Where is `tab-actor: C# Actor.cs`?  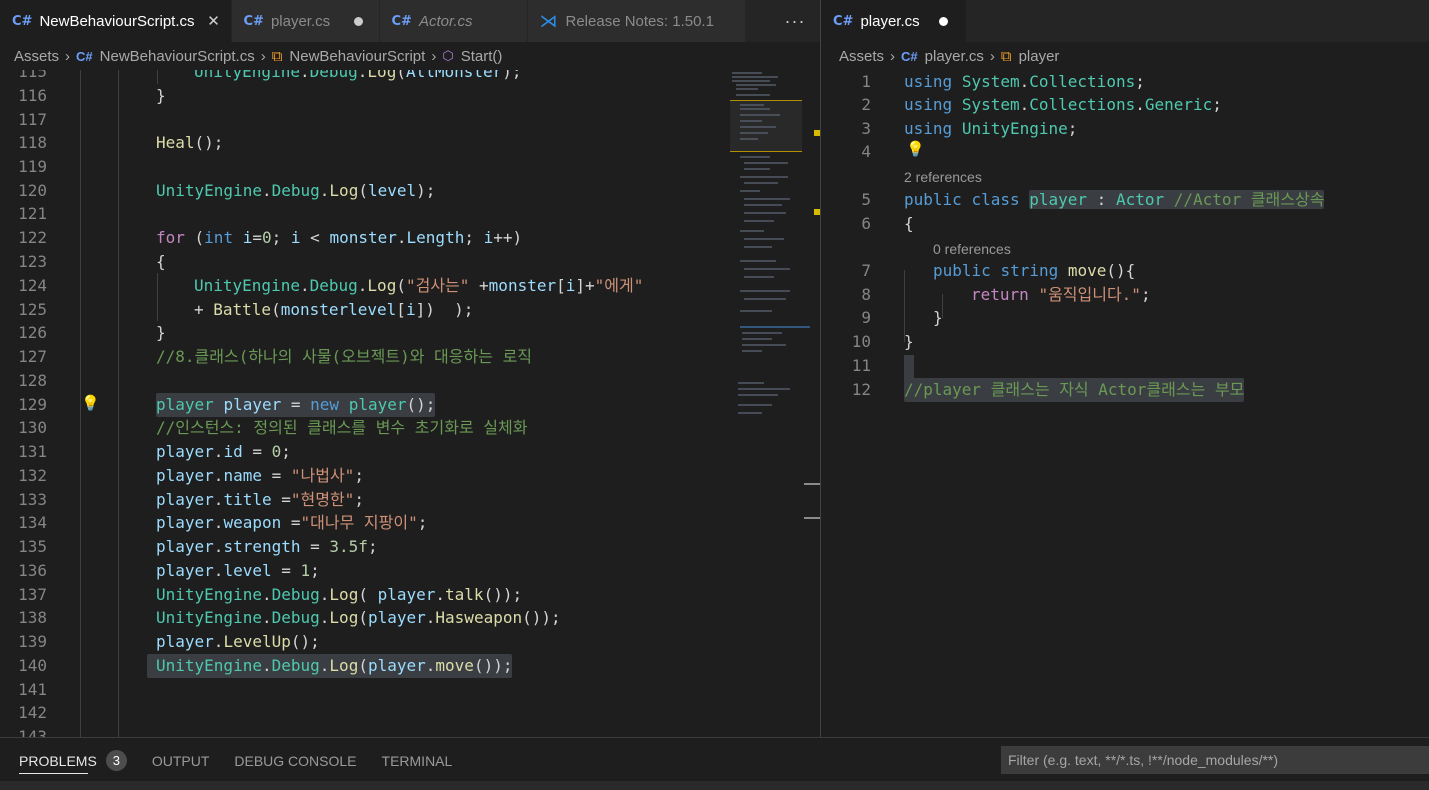
tab-actor: C# Actor.cs is located at coordinates (453, 21).